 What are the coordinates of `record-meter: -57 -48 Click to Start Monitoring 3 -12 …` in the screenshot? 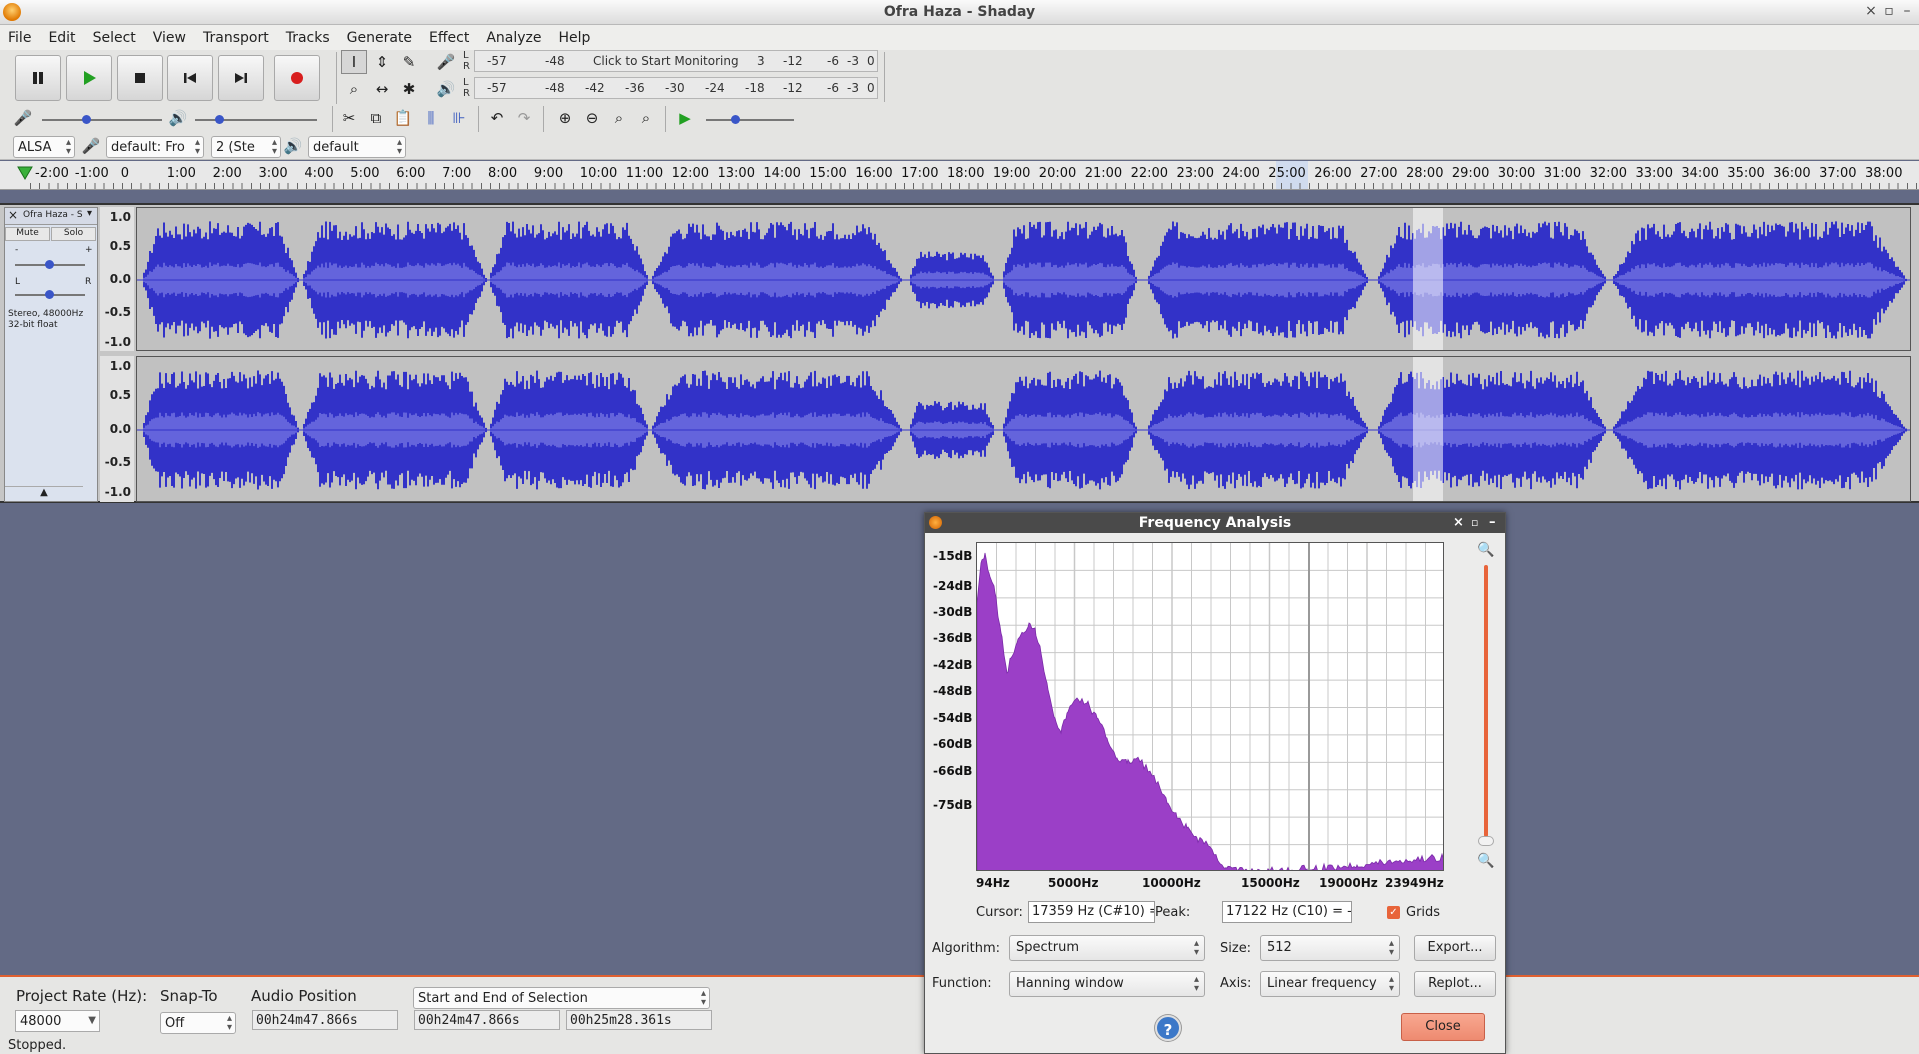 It's located at (676, 61).